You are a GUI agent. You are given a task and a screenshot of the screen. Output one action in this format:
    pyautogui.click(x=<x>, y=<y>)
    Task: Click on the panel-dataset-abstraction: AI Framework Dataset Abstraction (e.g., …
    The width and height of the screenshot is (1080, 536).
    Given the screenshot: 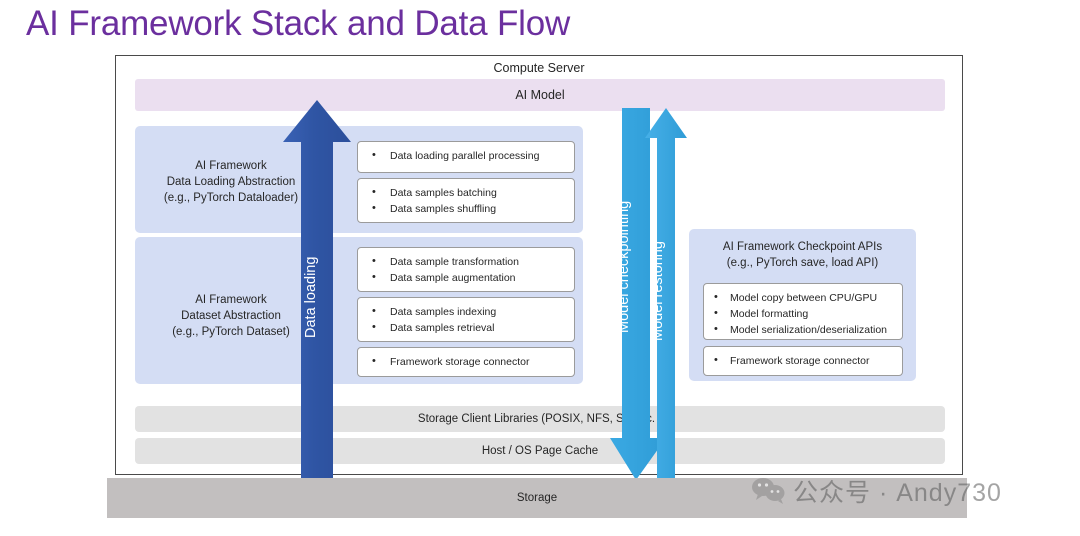 What is the action you would take?
    pyautogui.click(x=359, y=310)
    